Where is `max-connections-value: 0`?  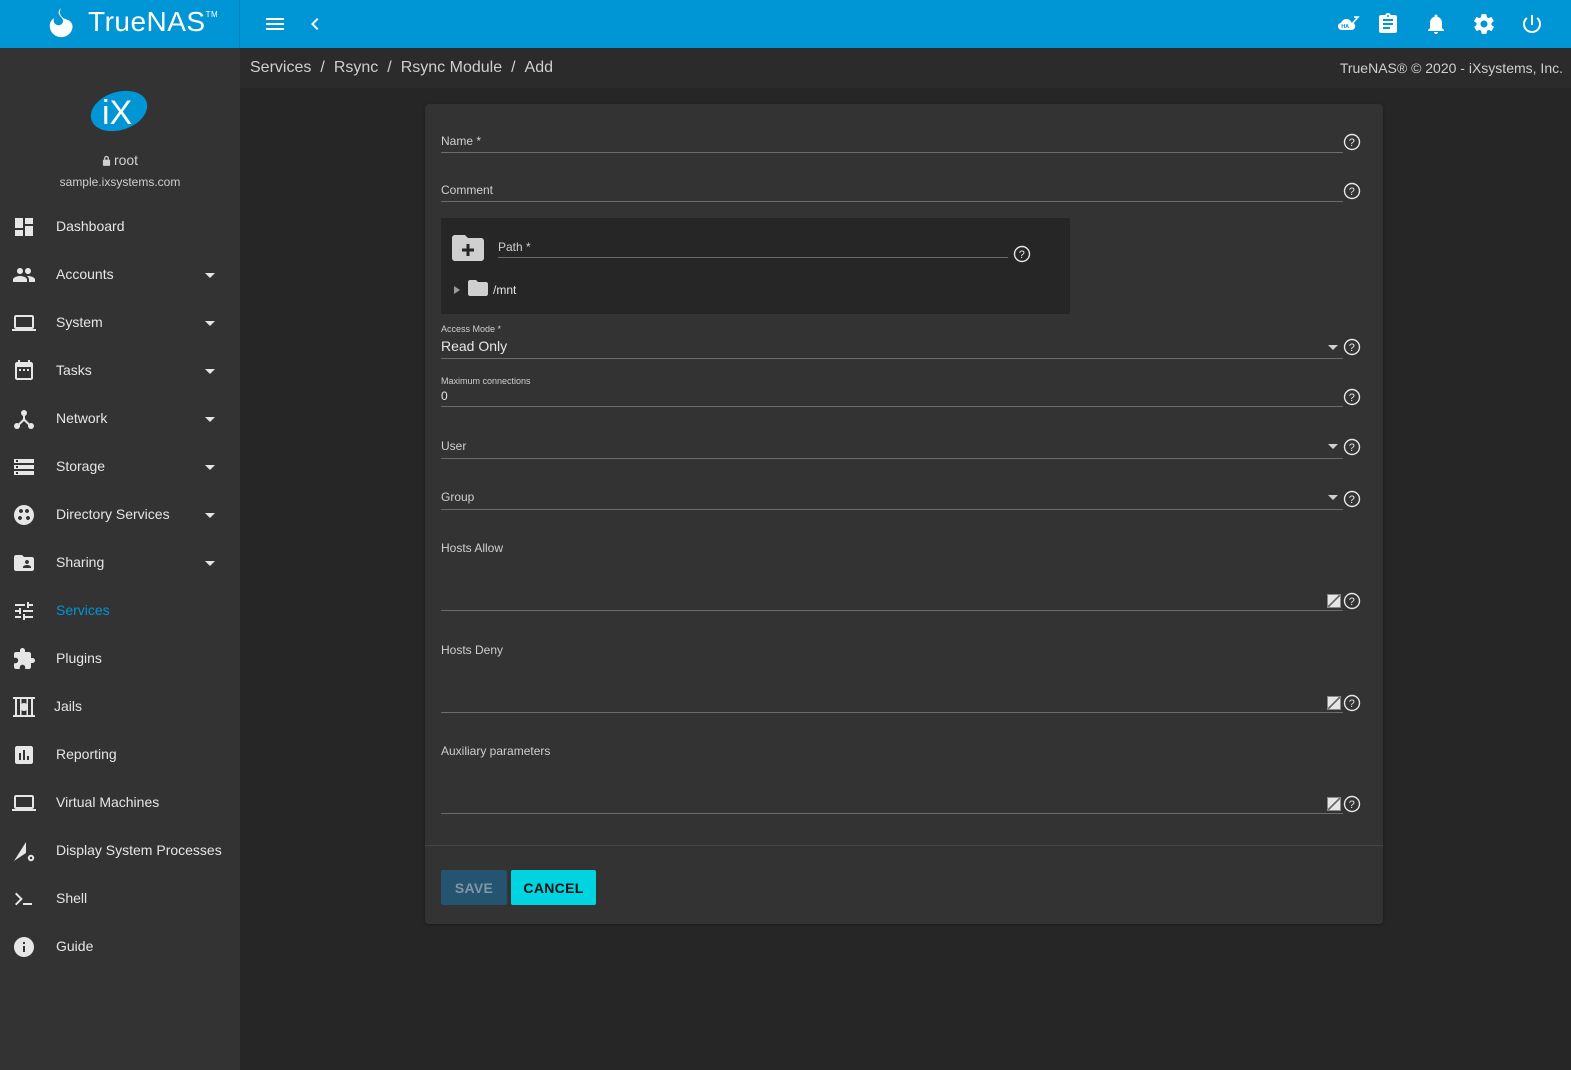
max-connections-value: 0 is located at coordinates (444, 396).